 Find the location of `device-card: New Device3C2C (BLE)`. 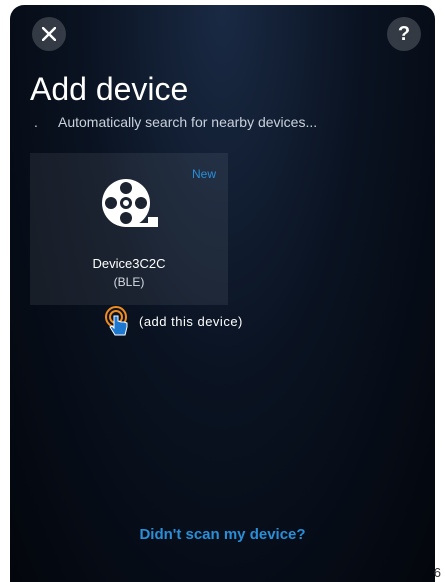

device-card: New Device3C2C (BLE) is located at coordinates (129, 229).